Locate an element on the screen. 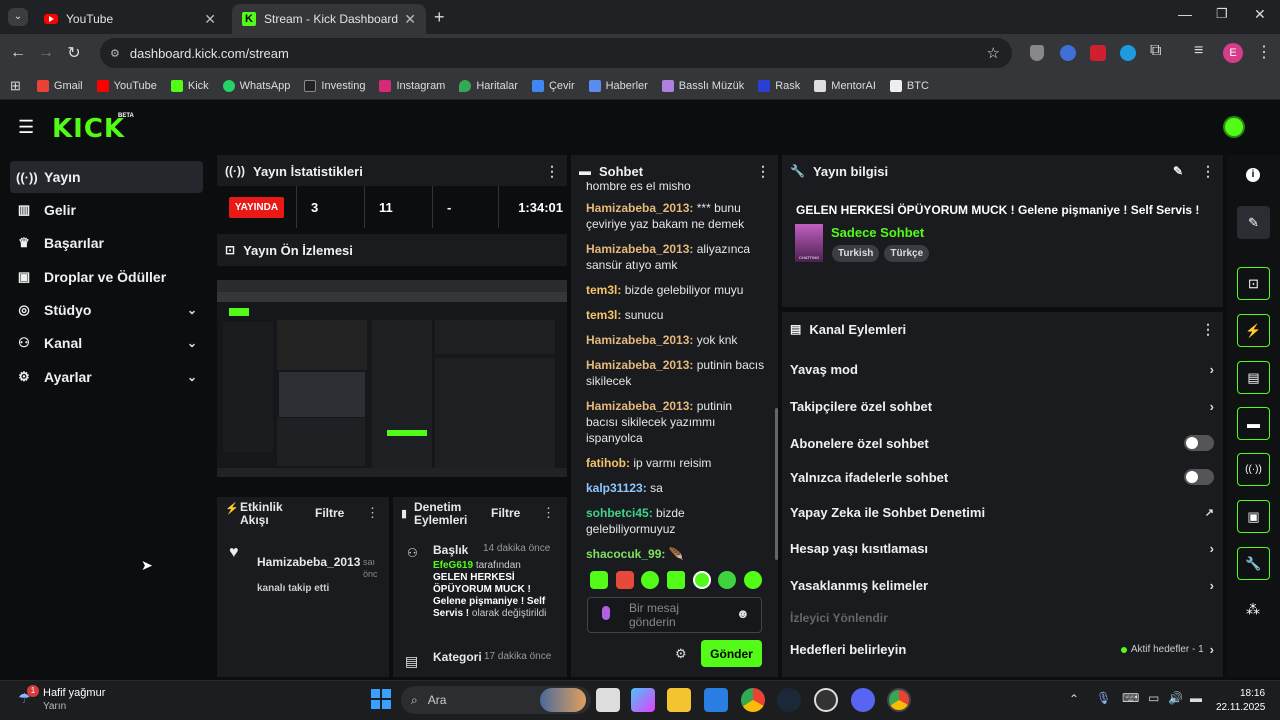  mod-rail-button: ▤ is located at coordinates (1253, 377).